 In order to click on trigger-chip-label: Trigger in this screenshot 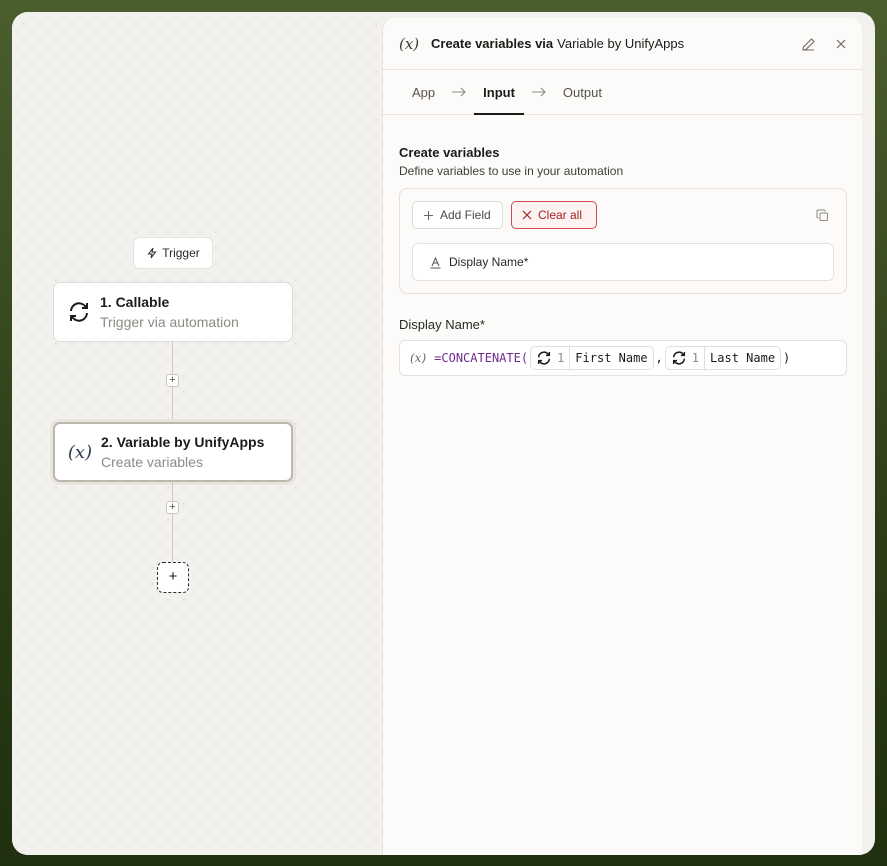, I will do `click(181, 253)`.